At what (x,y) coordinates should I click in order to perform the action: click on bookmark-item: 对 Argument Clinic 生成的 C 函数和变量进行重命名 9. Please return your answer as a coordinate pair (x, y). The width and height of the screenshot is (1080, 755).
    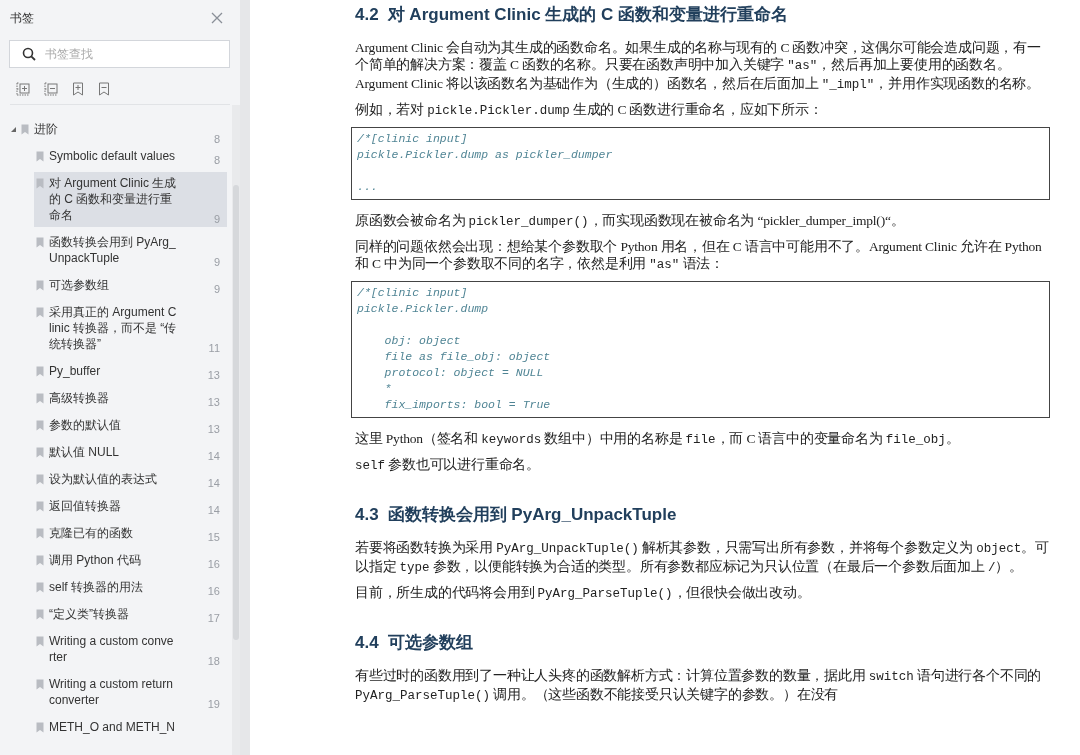
    Looking at the image, I should click on (130, 199).